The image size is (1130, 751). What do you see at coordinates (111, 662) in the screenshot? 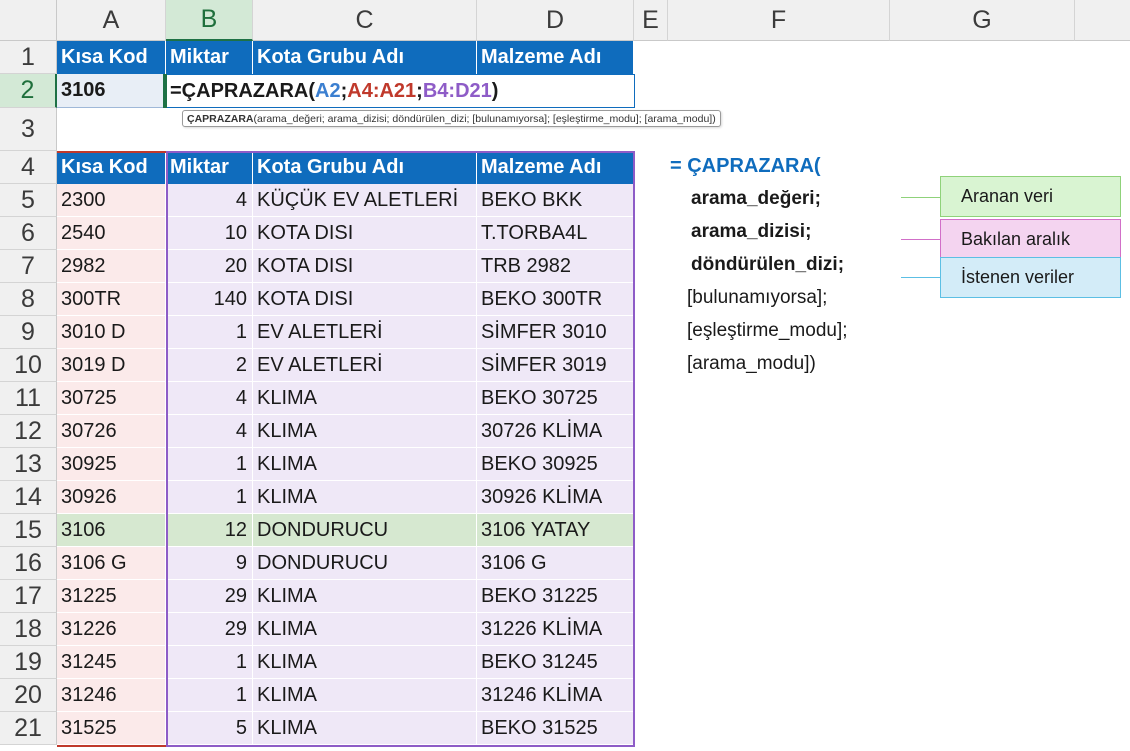
I see `table-cell: 31245` at bounding box center [111, 662].